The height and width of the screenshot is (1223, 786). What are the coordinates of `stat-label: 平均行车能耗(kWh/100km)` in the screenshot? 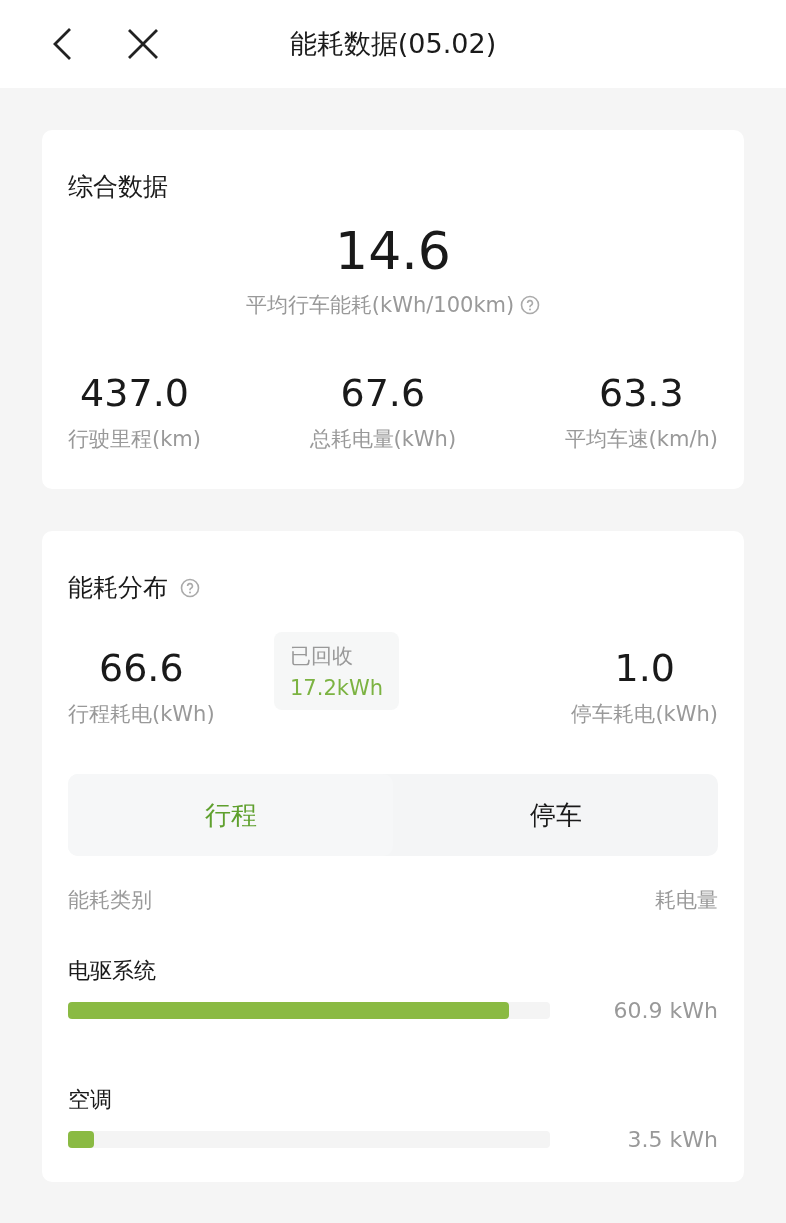 It's located at (380, 305).